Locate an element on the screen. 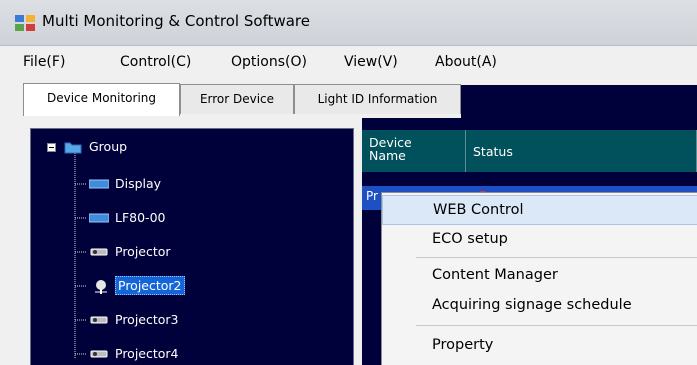 The width and height of the screenshot is (697, 365). menu-item-label: Property is located at coordinates (463, 345).